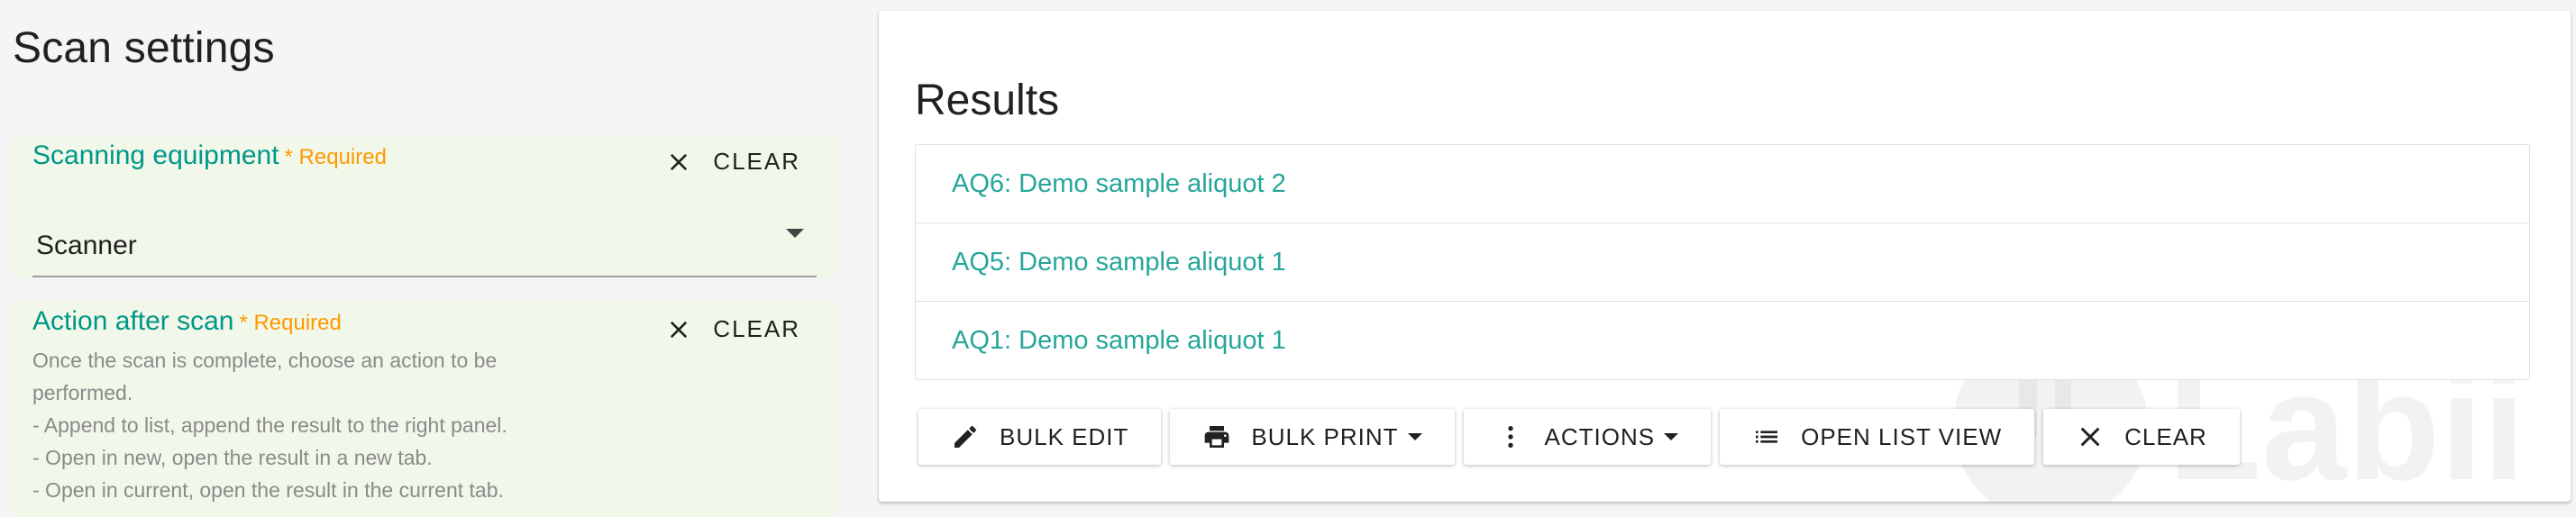  What do you see at coordinates (1767, 437) in the screenshot?
I see `list-icon` at bounding box center [1767, 437].